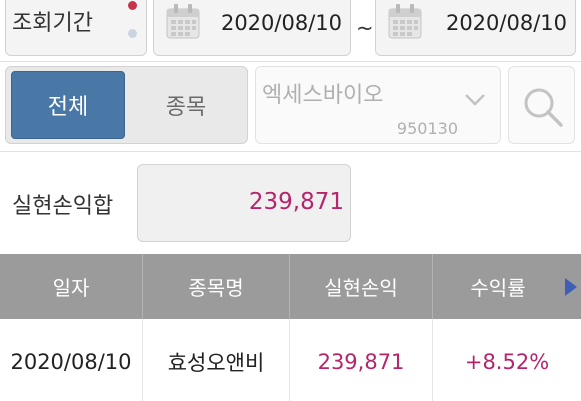 This screenshot has width=581, height=401. Describe the element at coordinates (71, 286) in the screenshot. I see `column-header-date: 일자` at that location.